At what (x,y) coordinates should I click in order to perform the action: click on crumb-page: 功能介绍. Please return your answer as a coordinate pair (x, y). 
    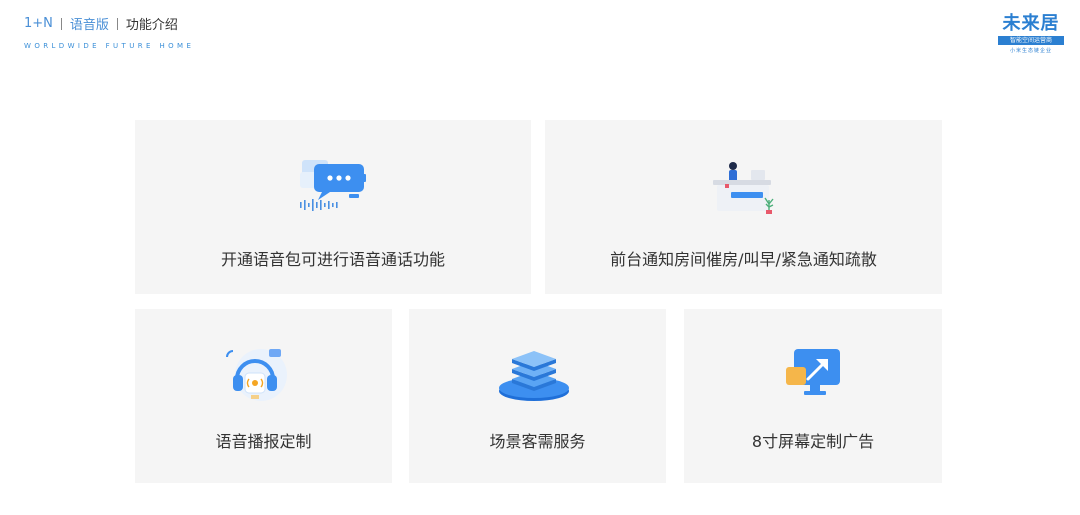
    Looking at the image, I should click on (151, 25).